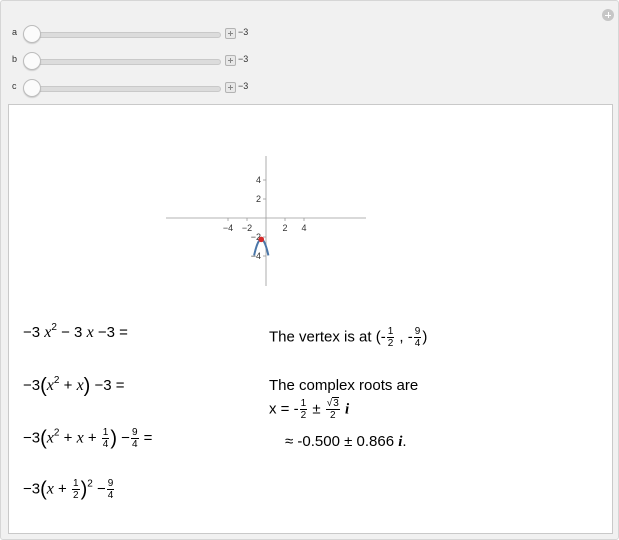  Describe the element at coordinates (14, 86) in the screenshot. I see `slider-label-c: c` at that location.